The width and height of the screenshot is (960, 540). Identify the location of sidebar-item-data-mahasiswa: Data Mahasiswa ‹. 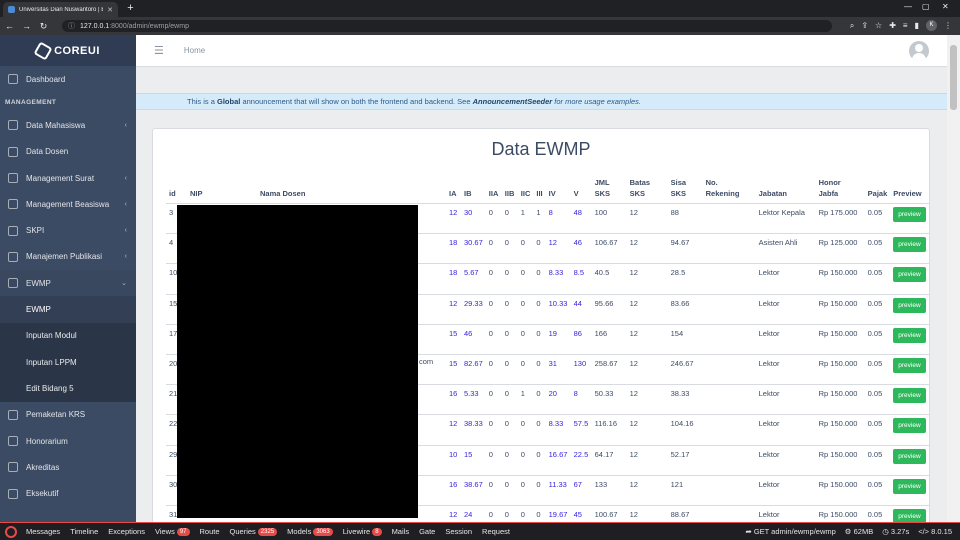
(68, 125).